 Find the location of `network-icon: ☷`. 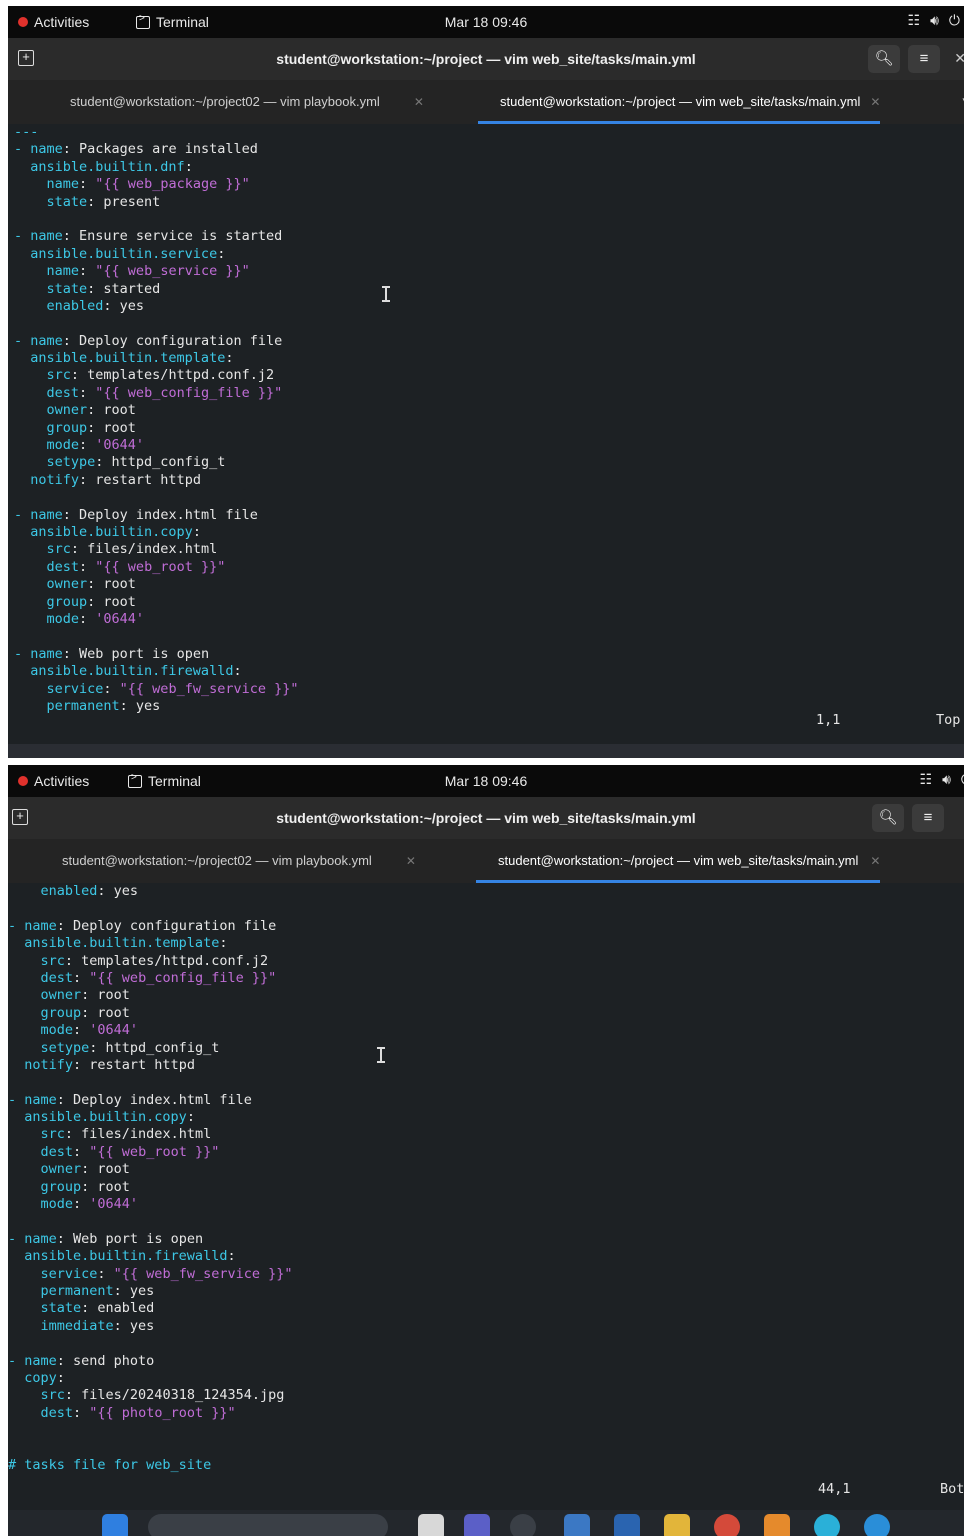

network-icon: ☷ is located at coordinates (926, 779).